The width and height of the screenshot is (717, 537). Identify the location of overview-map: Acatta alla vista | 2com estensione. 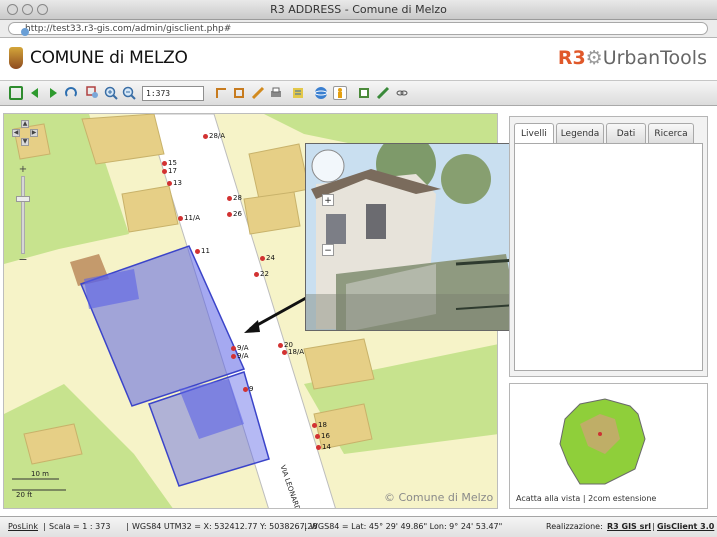
(608, 446).